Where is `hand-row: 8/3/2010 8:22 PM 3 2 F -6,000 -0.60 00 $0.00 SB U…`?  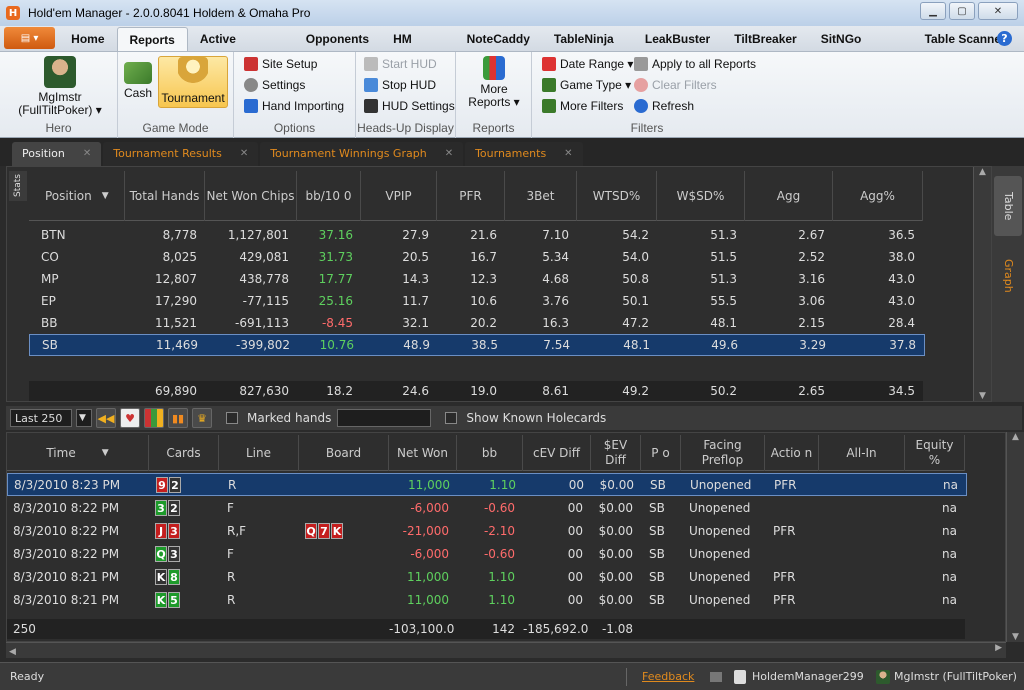
hand-row: 8/3/2010 8:22 PM 3 2 F -6,000 -0.60 00 $0.00 SB U… is located at coordinates (486, 507).